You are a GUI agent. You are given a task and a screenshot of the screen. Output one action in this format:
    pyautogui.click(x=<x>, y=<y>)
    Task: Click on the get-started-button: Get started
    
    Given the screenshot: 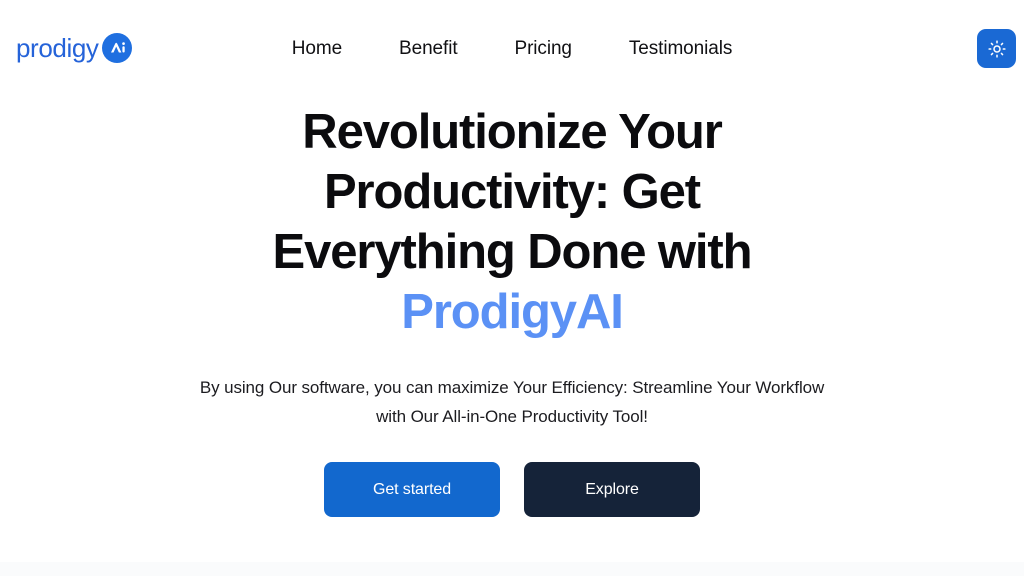 What is the action you would take?
    pyautogui.click(x=412, y=489)
    